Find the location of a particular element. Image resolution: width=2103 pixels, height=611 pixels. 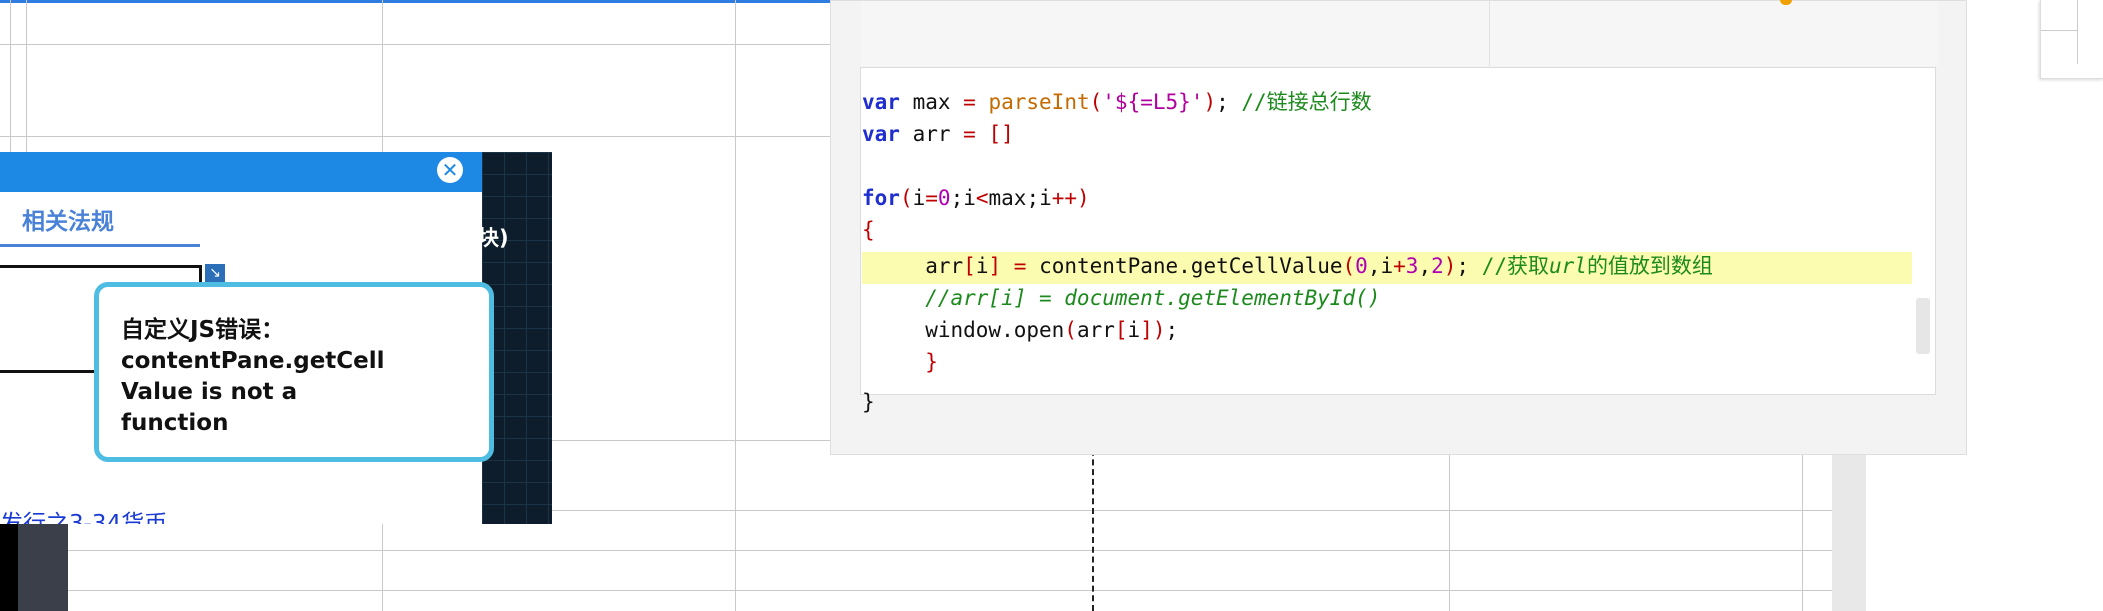

code-token: //获取 is located at coordinates (1515, 266).